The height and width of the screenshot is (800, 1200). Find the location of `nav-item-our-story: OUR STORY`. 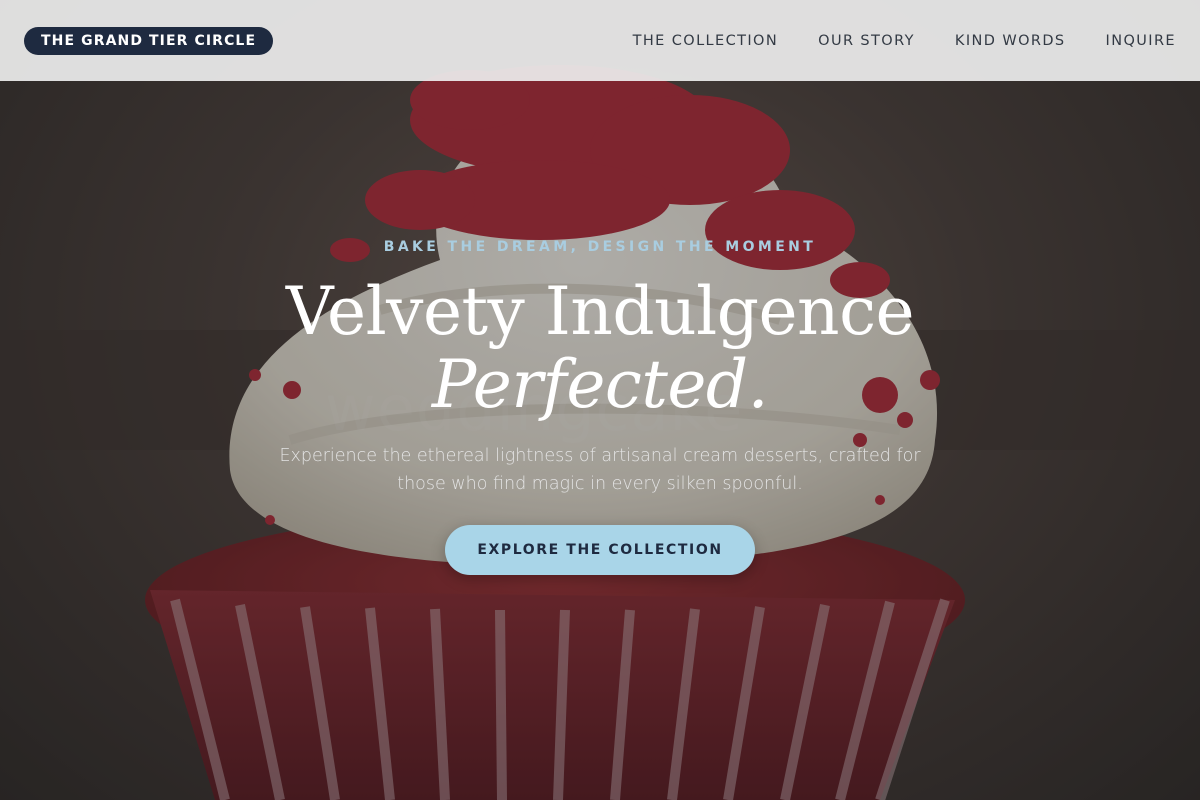

nav-item-our-story: OUR STORY is located at coordinates (866, 41).